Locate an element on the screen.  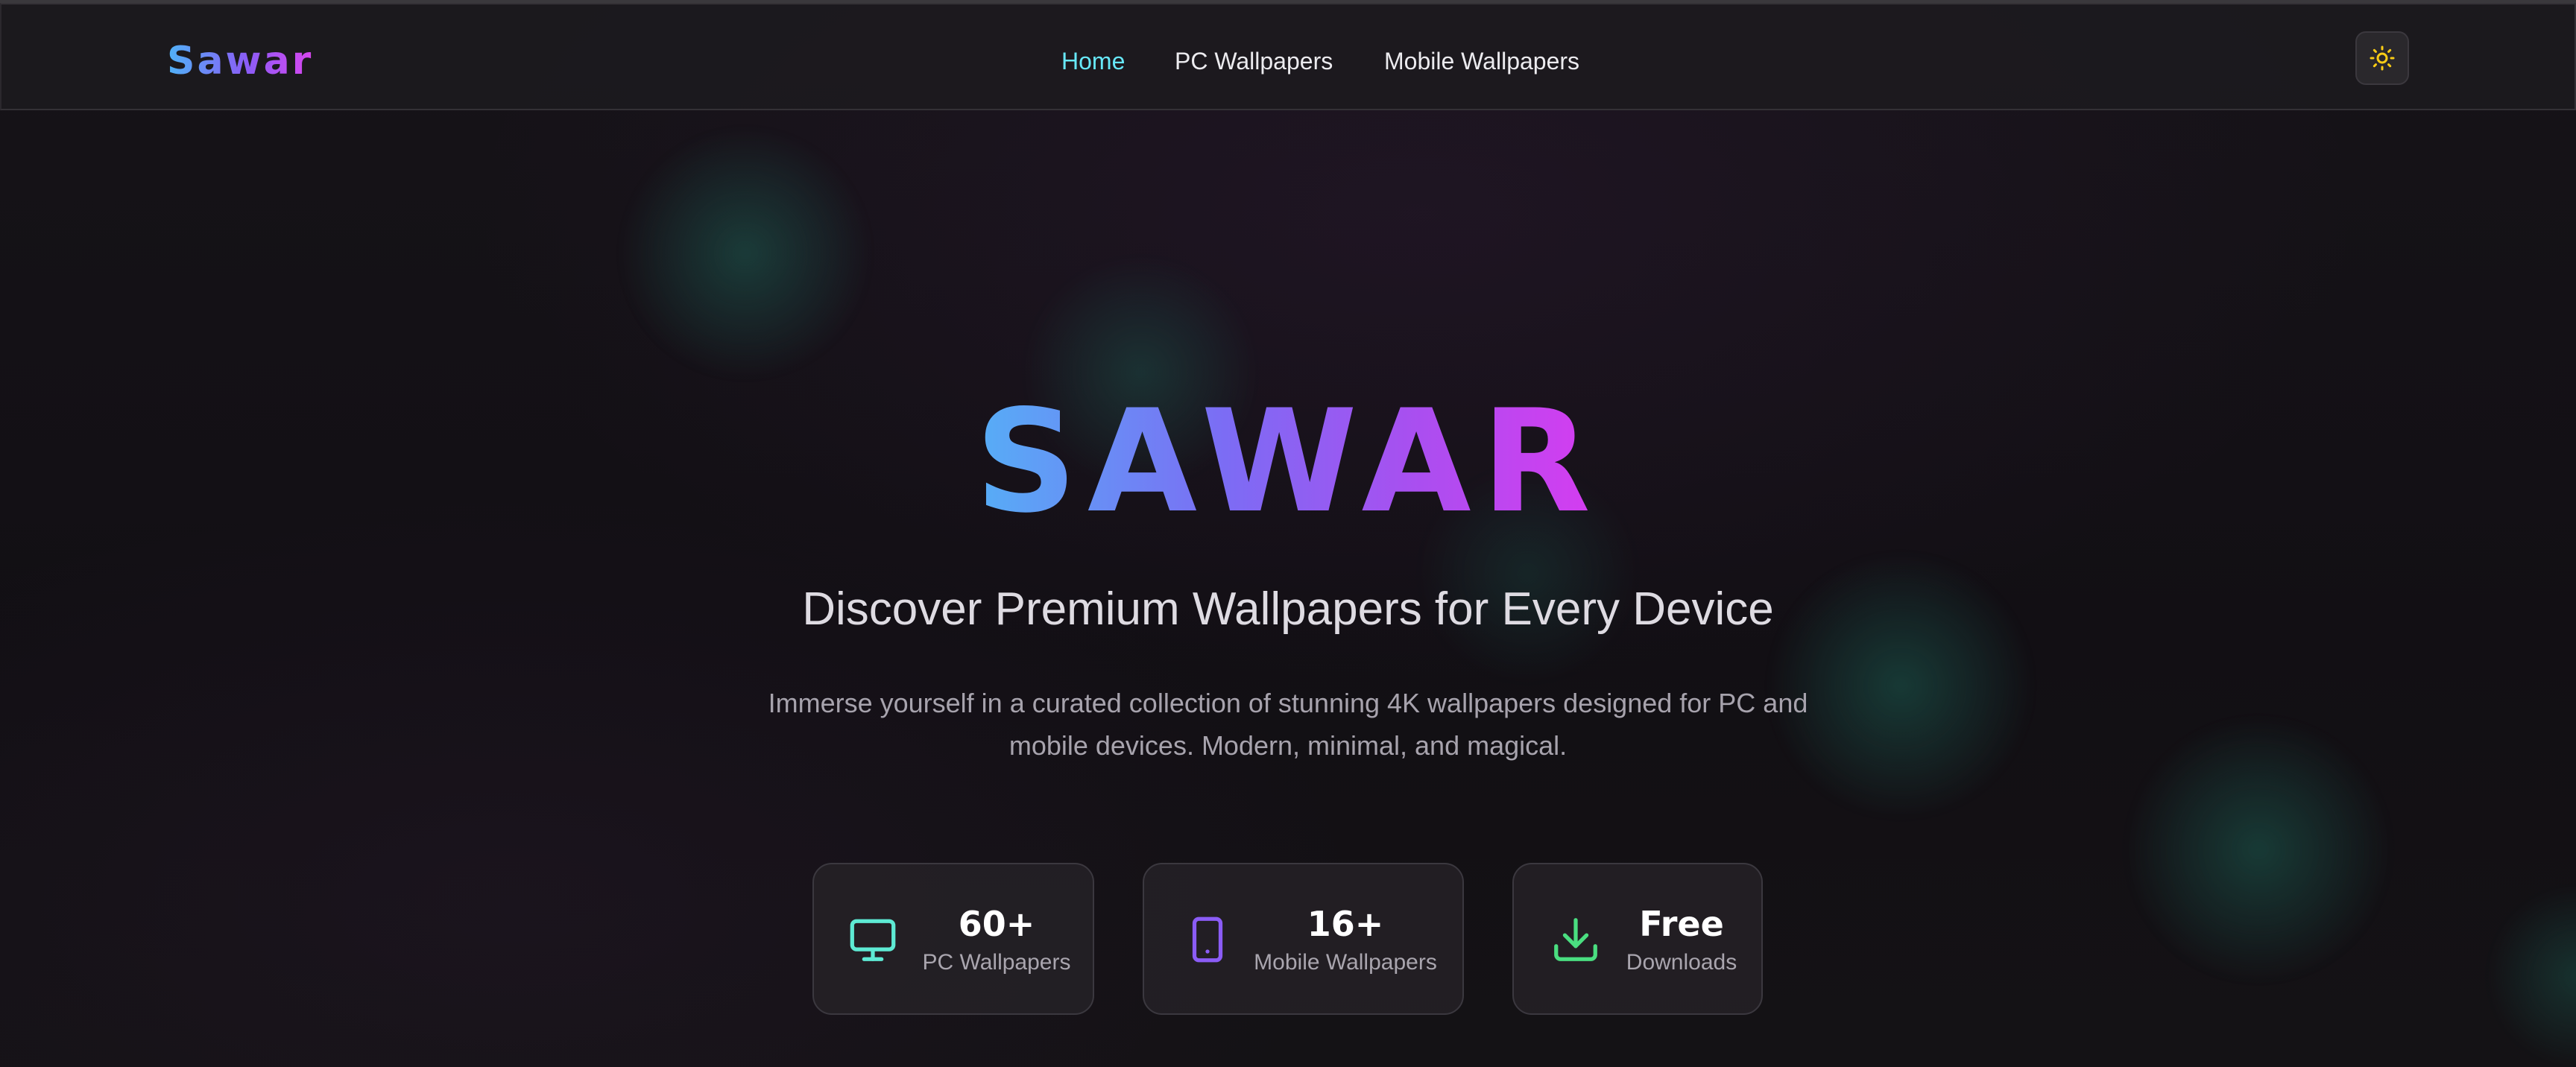
sun-icon is located at coordinates (2382, 58).